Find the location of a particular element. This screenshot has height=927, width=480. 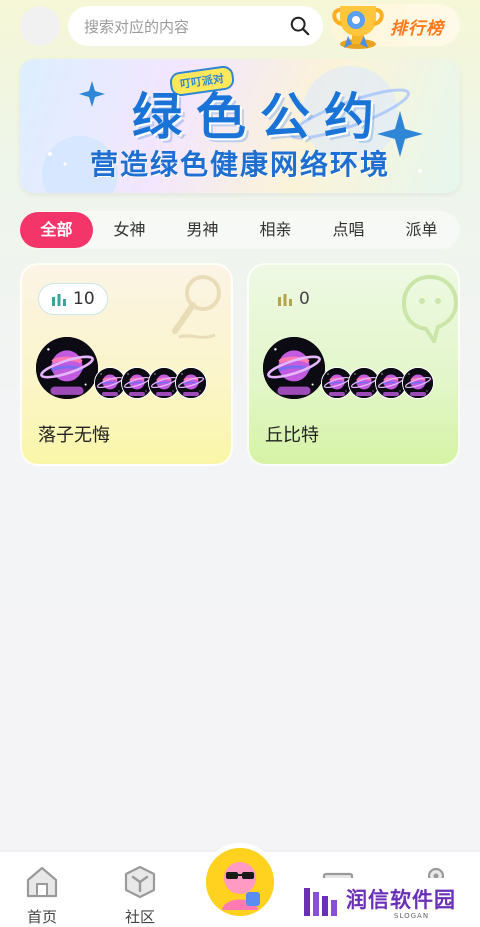

online-count-value: 0 is located at coordinates (304, 299).